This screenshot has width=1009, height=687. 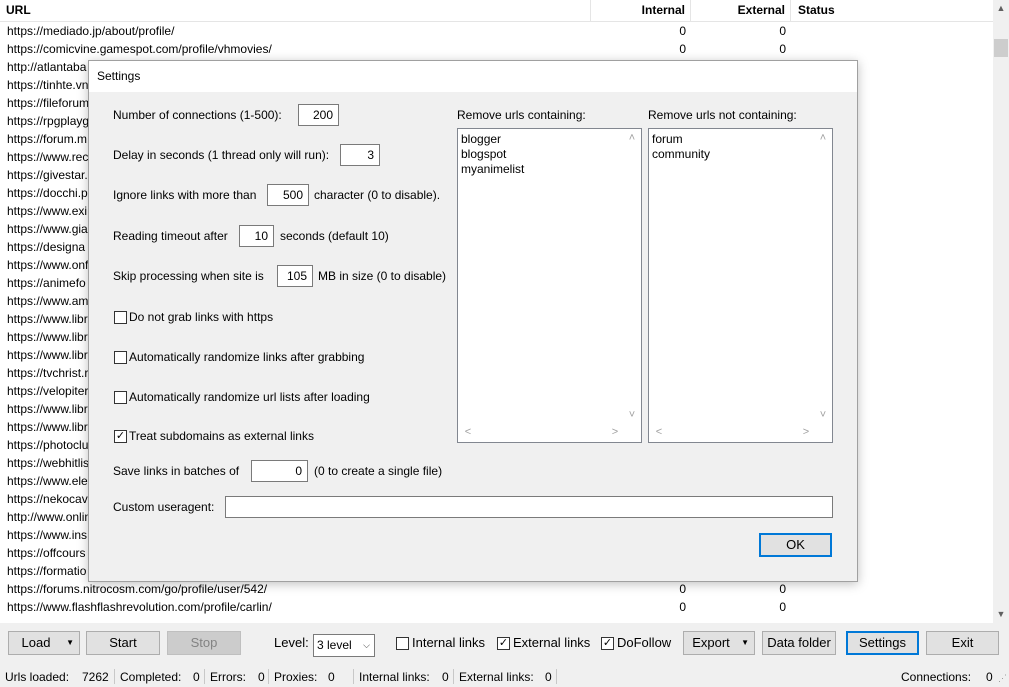 What do you see at coordinates (291, 642) in the screenshot?
I see `level-label: Level:` at bounding box center [291, 642].